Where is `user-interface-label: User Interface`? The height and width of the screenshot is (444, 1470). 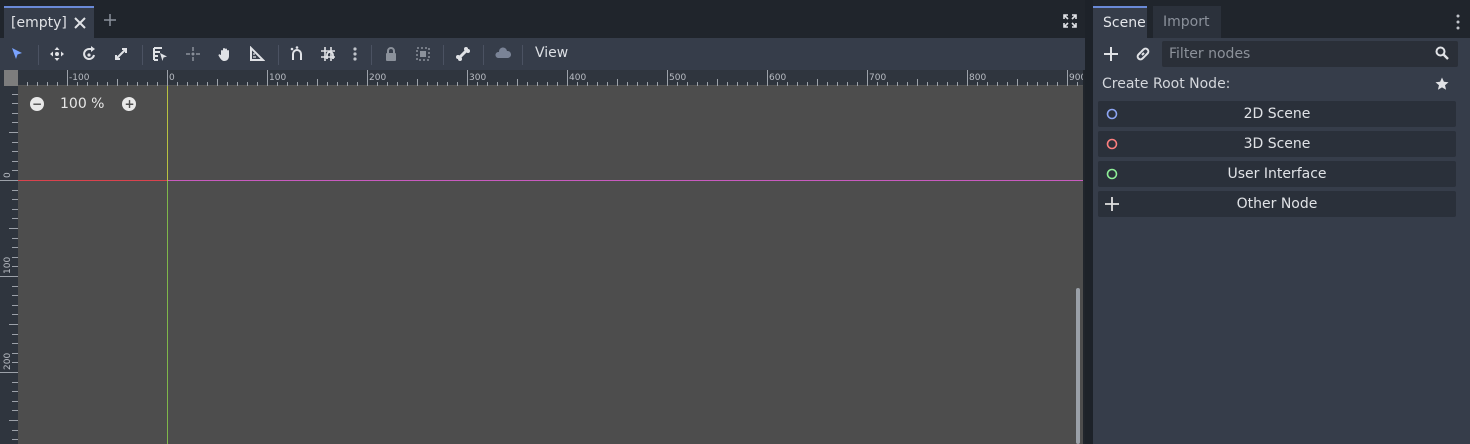 user-interface-label: User Interface is located at coordinates (1277, 174).